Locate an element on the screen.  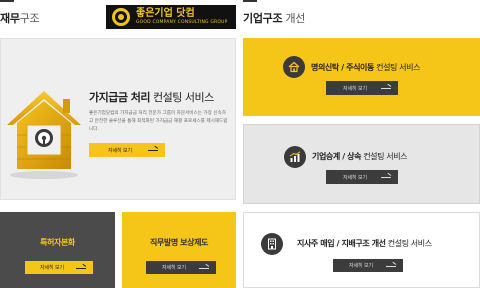
building-icon is located at coordinates (272, 244).